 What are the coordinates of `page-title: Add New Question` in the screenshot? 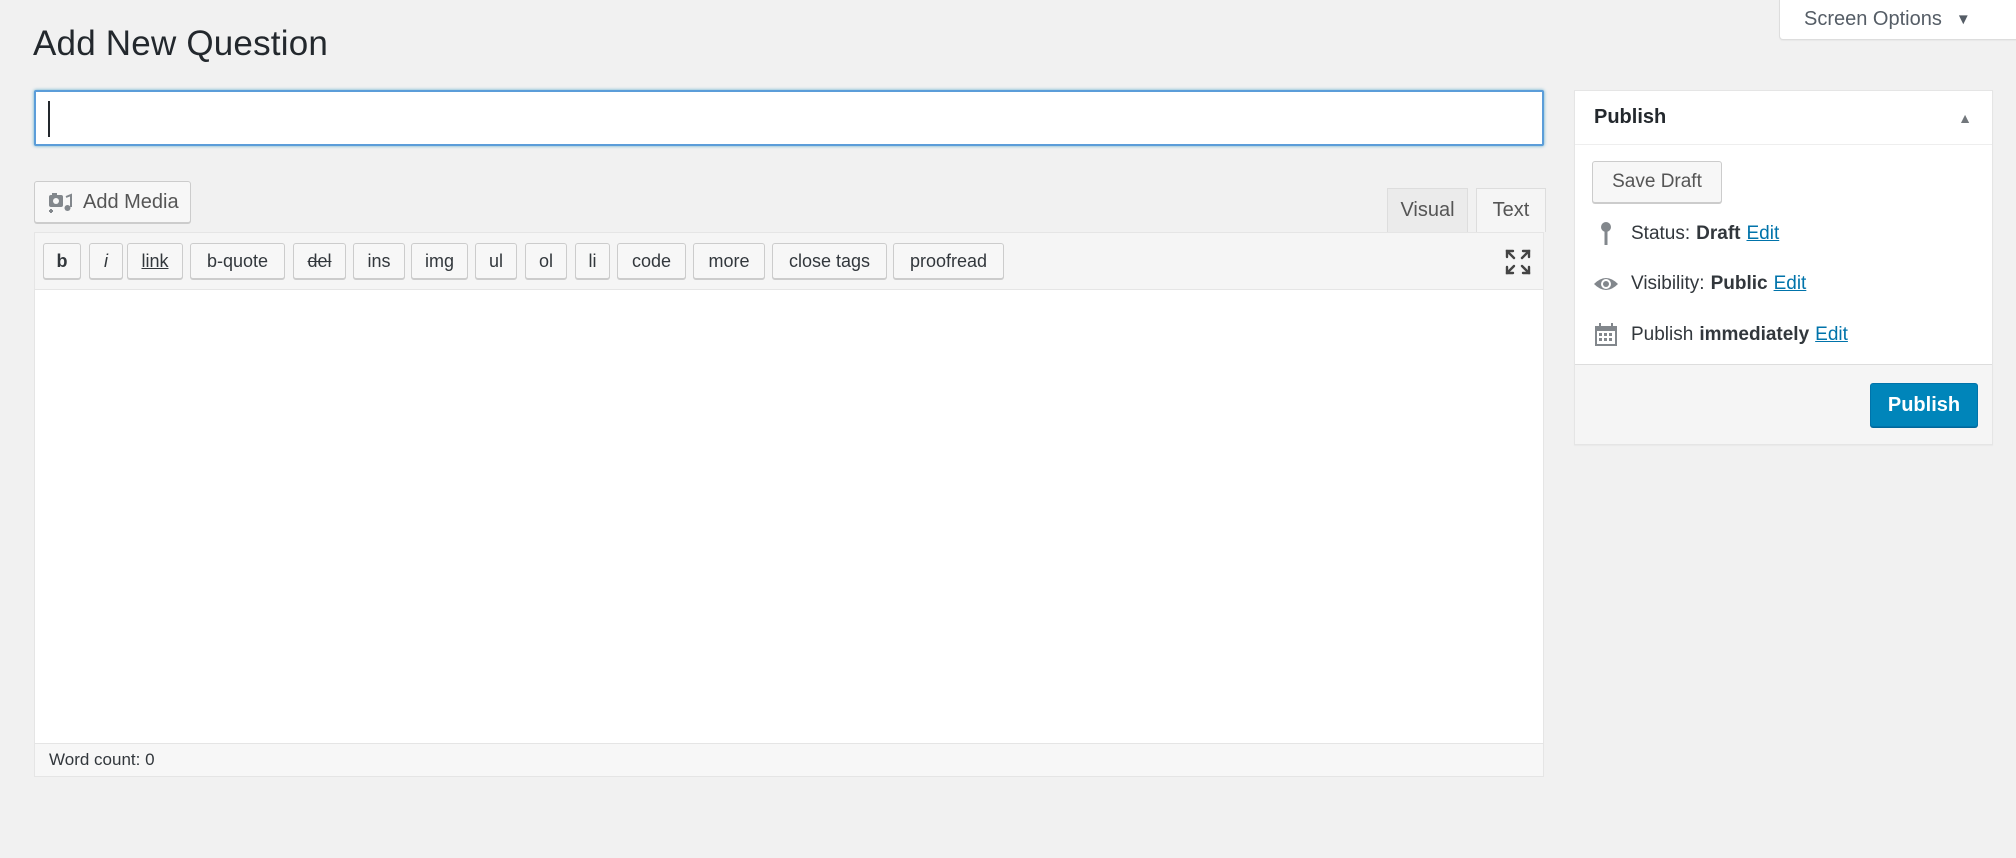 It's located at (181, 43).